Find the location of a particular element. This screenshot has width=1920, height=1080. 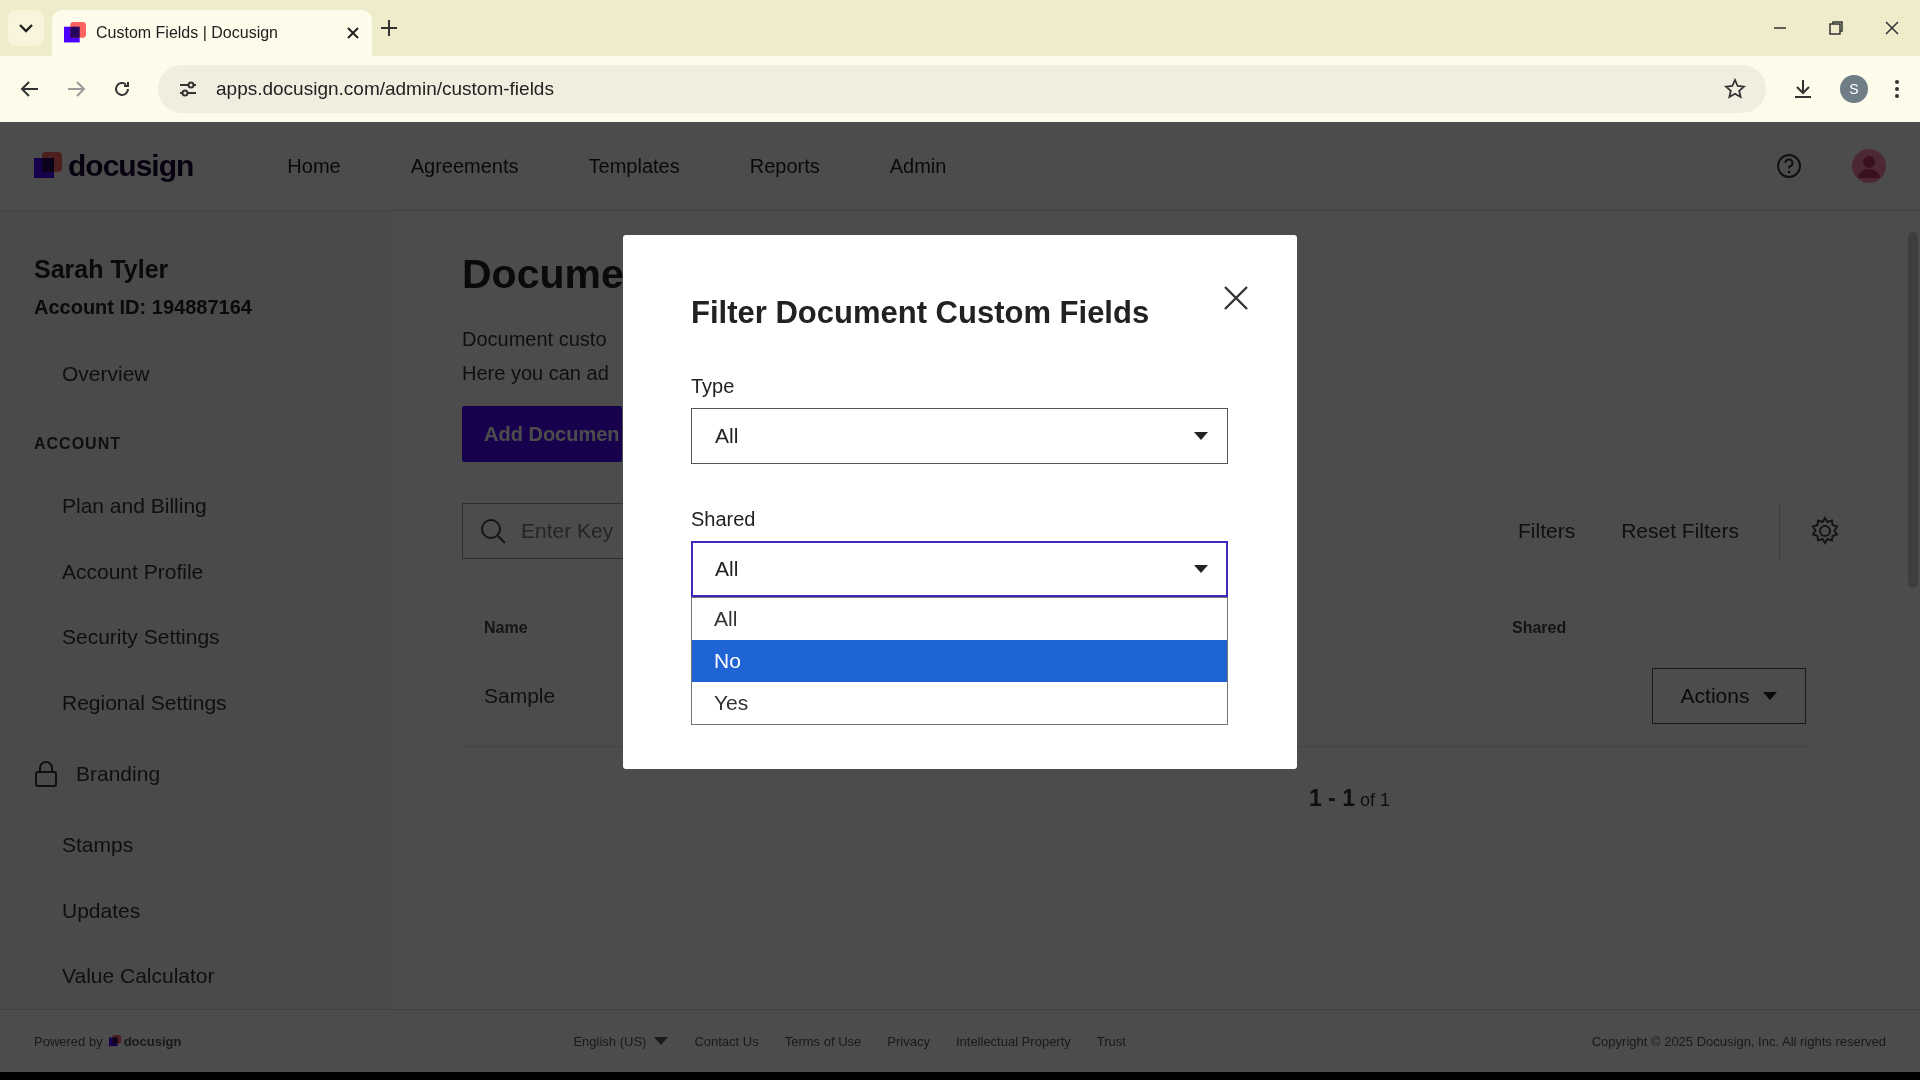

pagination-count: 1 - 1 of 1 is located at coordinates (1349, 798).